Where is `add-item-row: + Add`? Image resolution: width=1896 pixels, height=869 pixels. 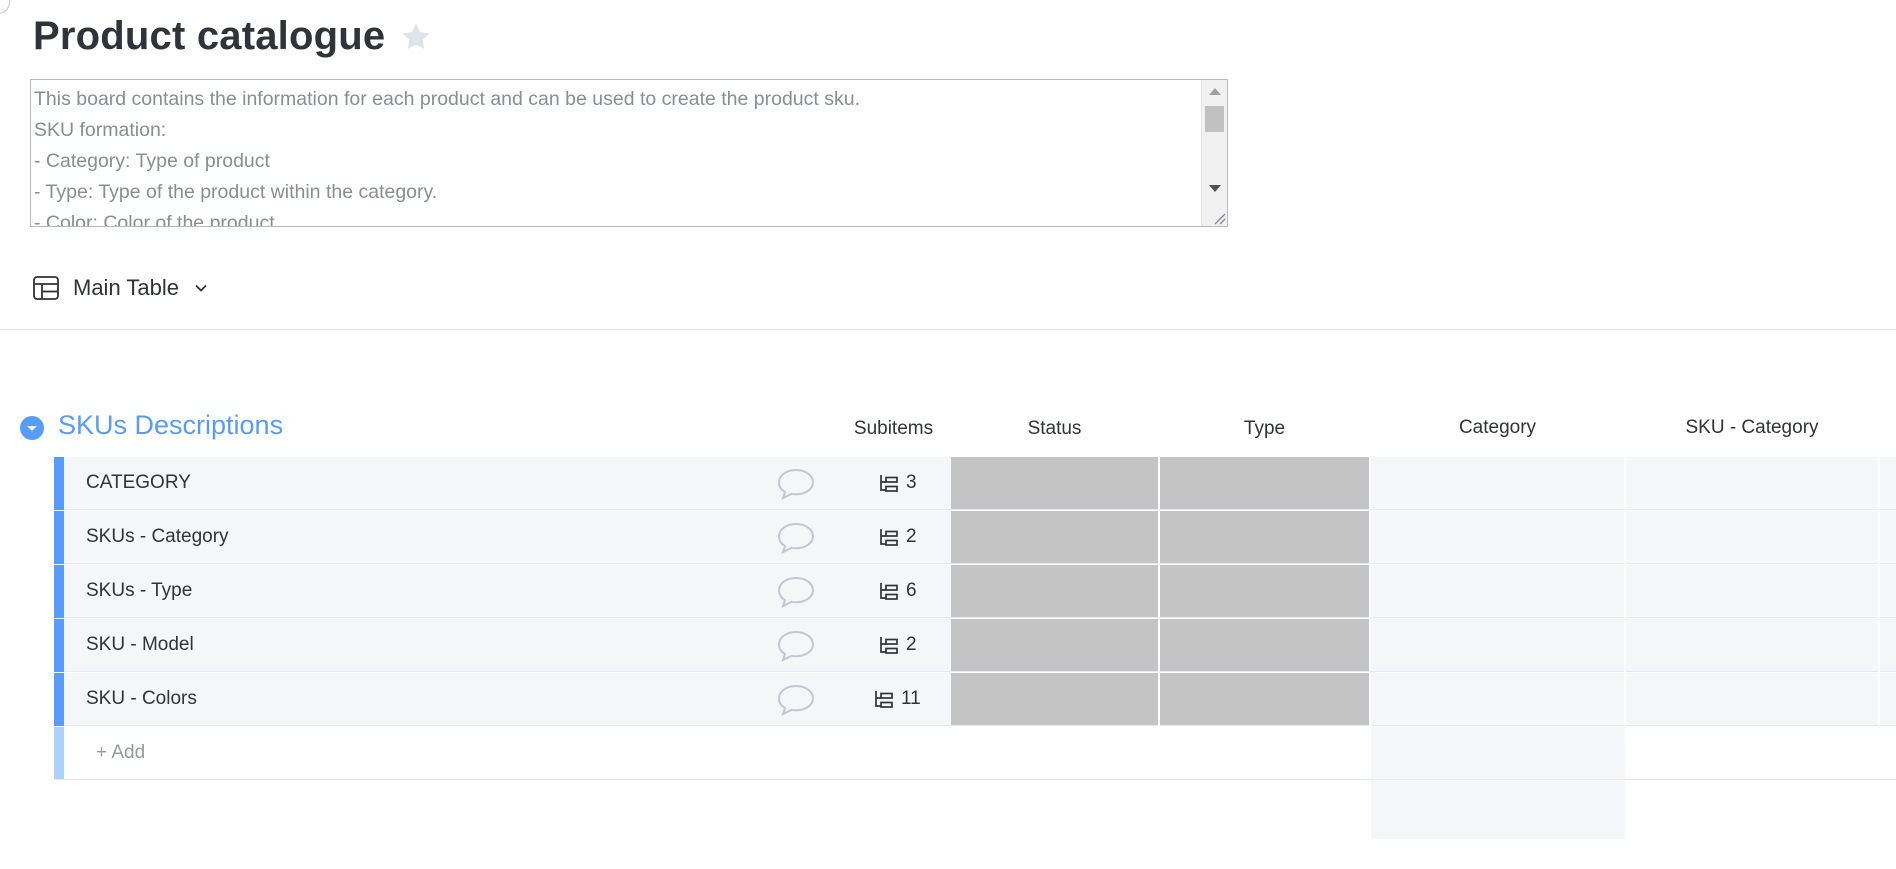 add-item-row: + Add is located at coordinates (975, 753).